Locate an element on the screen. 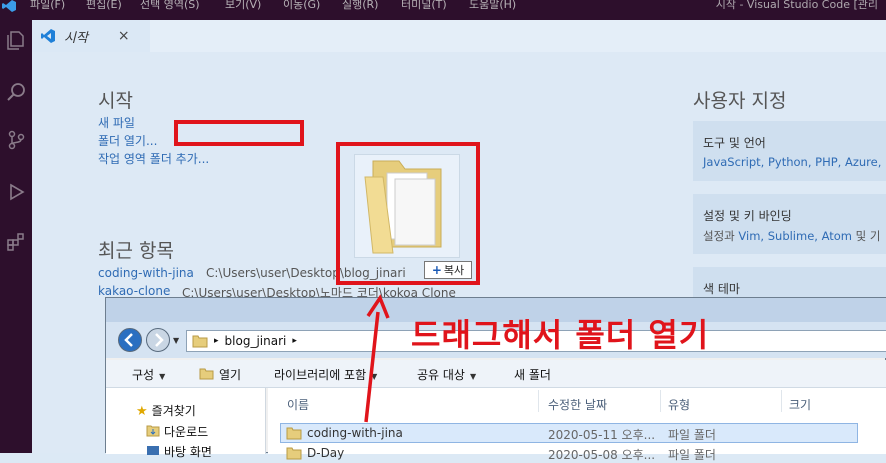 This screenshot has width=886, height=463. open-button: 열기 is located at coordinates (220, 374).